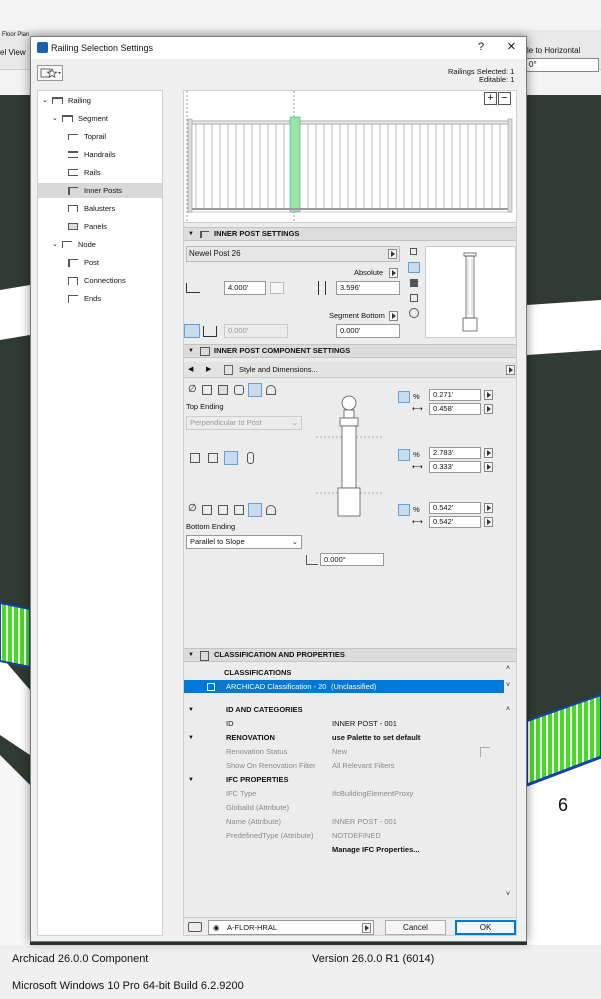  Describe the element at coordinates (100, 190) in the screenshot. I see `tree-item-inner-posts: Inner Posts` at that location.